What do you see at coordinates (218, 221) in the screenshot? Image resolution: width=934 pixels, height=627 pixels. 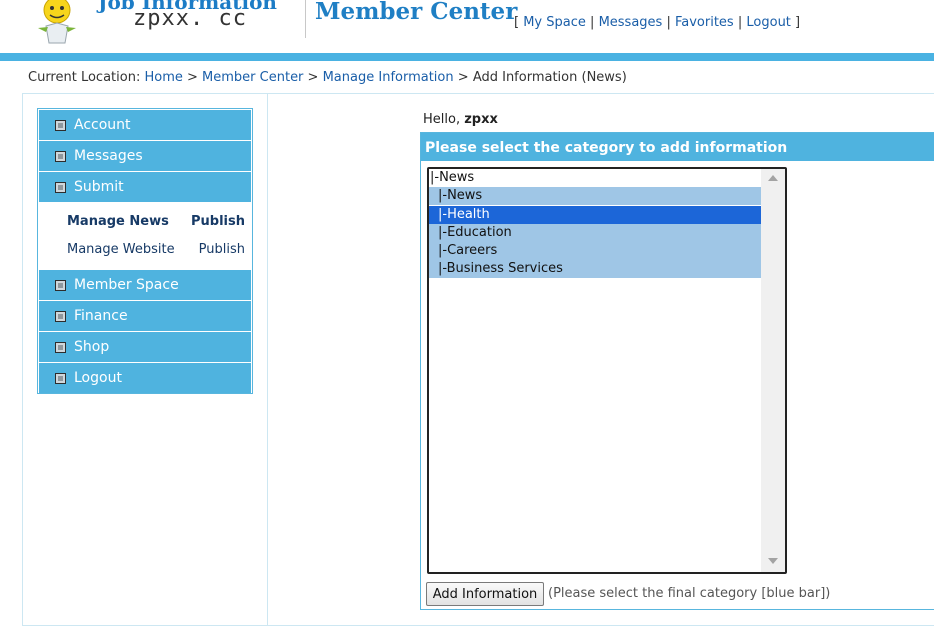 I see `publish-news-link: Publish` at bounding box center [218, 221].